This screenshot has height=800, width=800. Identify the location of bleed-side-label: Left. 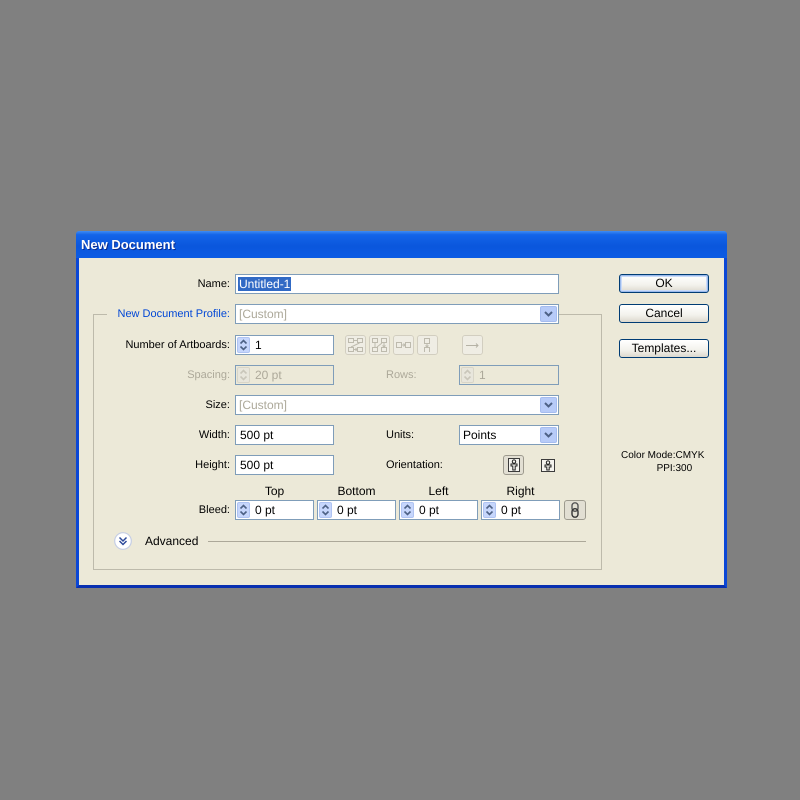
(438, 491).